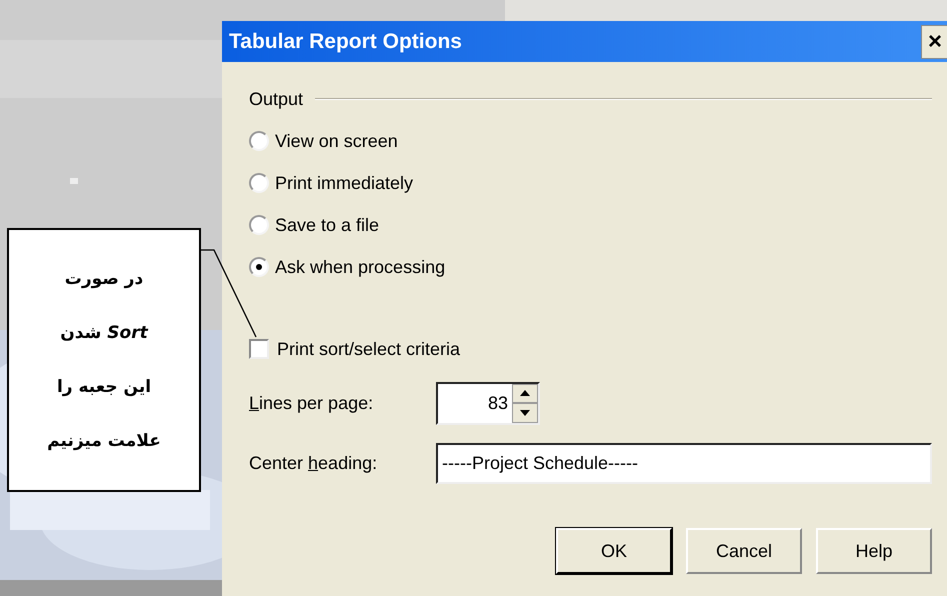 The image size is (947, 596). Describe the element at coordinates (874, 551) in the screenshot. I see `dialog-button: Help` at that location.